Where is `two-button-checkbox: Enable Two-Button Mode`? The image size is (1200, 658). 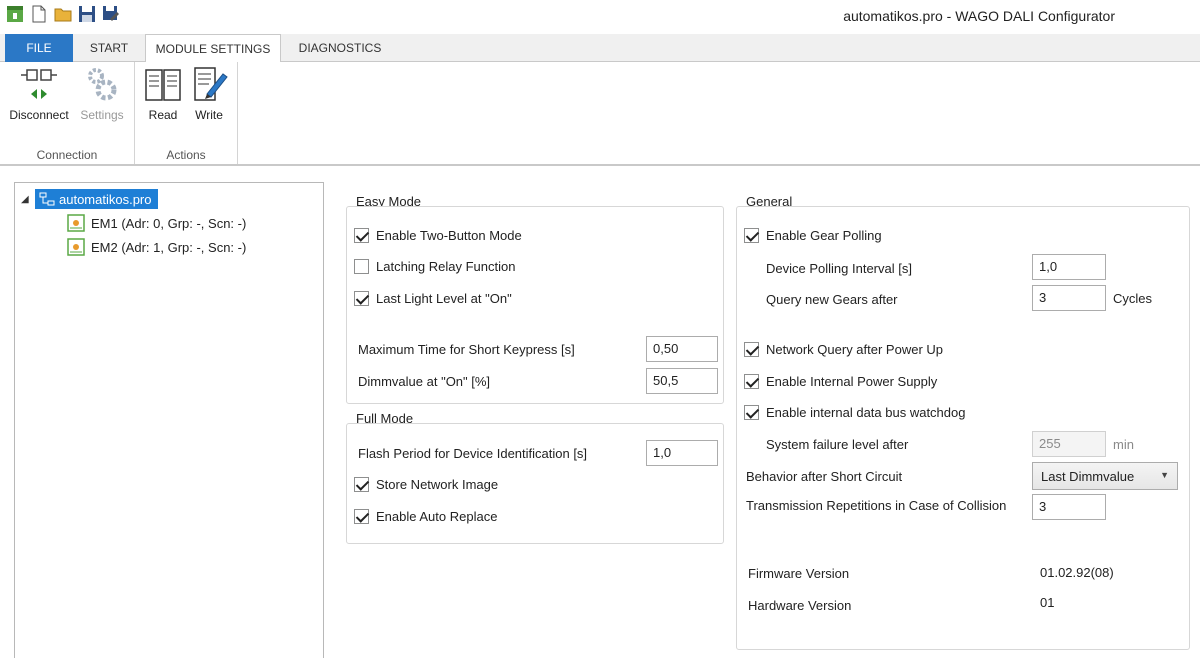
two-button-checkbox: Enable Two-Button Mode is located at coordinates (438, 235).